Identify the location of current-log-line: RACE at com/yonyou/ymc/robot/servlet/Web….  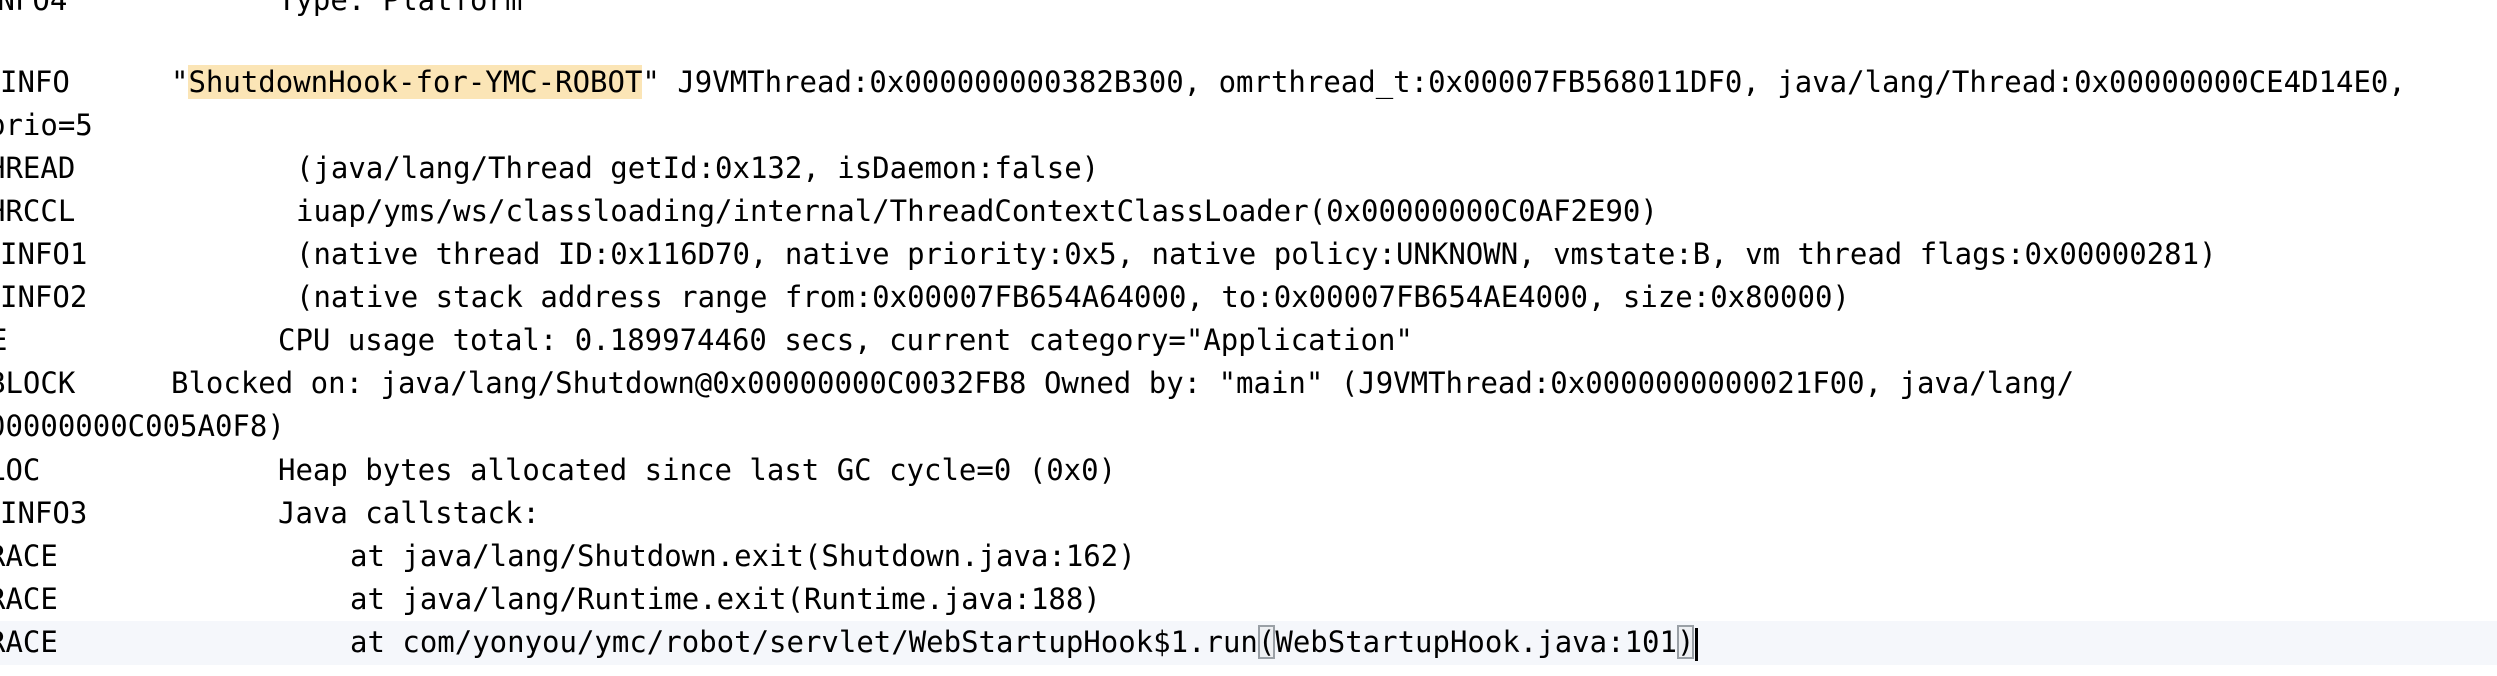
(1248, 643).